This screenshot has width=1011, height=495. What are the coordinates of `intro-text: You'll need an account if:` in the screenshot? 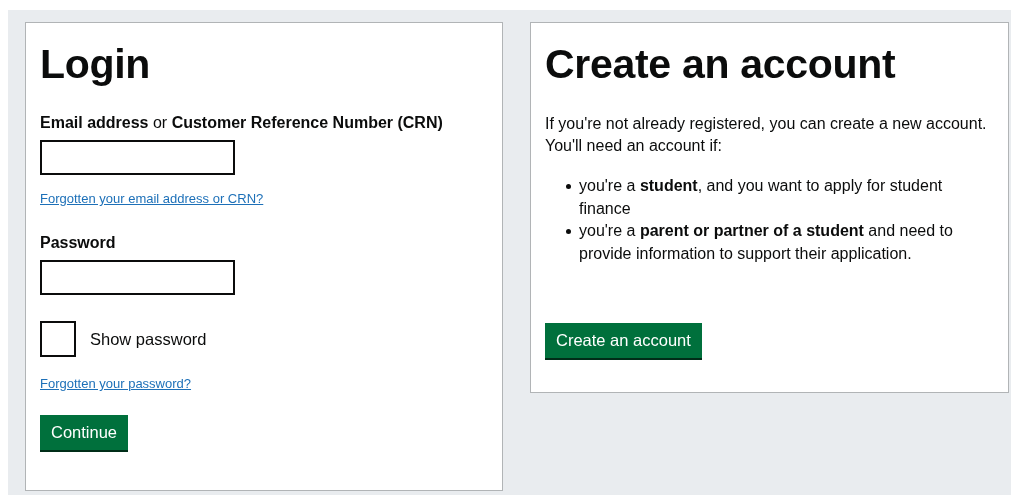 It's located at (634, 146).